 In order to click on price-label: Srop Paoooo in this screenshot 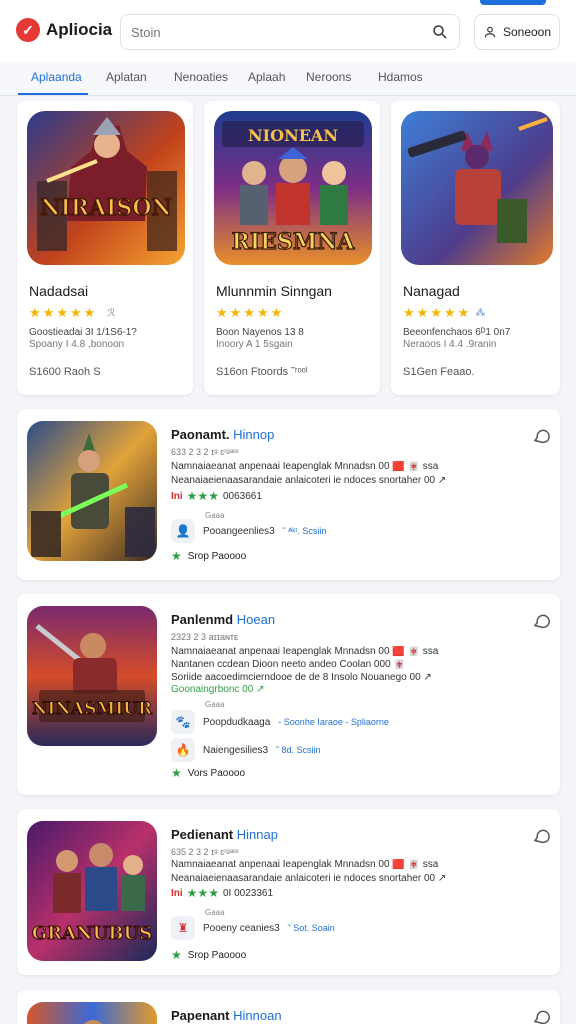, I will do `click(217, 955)`.